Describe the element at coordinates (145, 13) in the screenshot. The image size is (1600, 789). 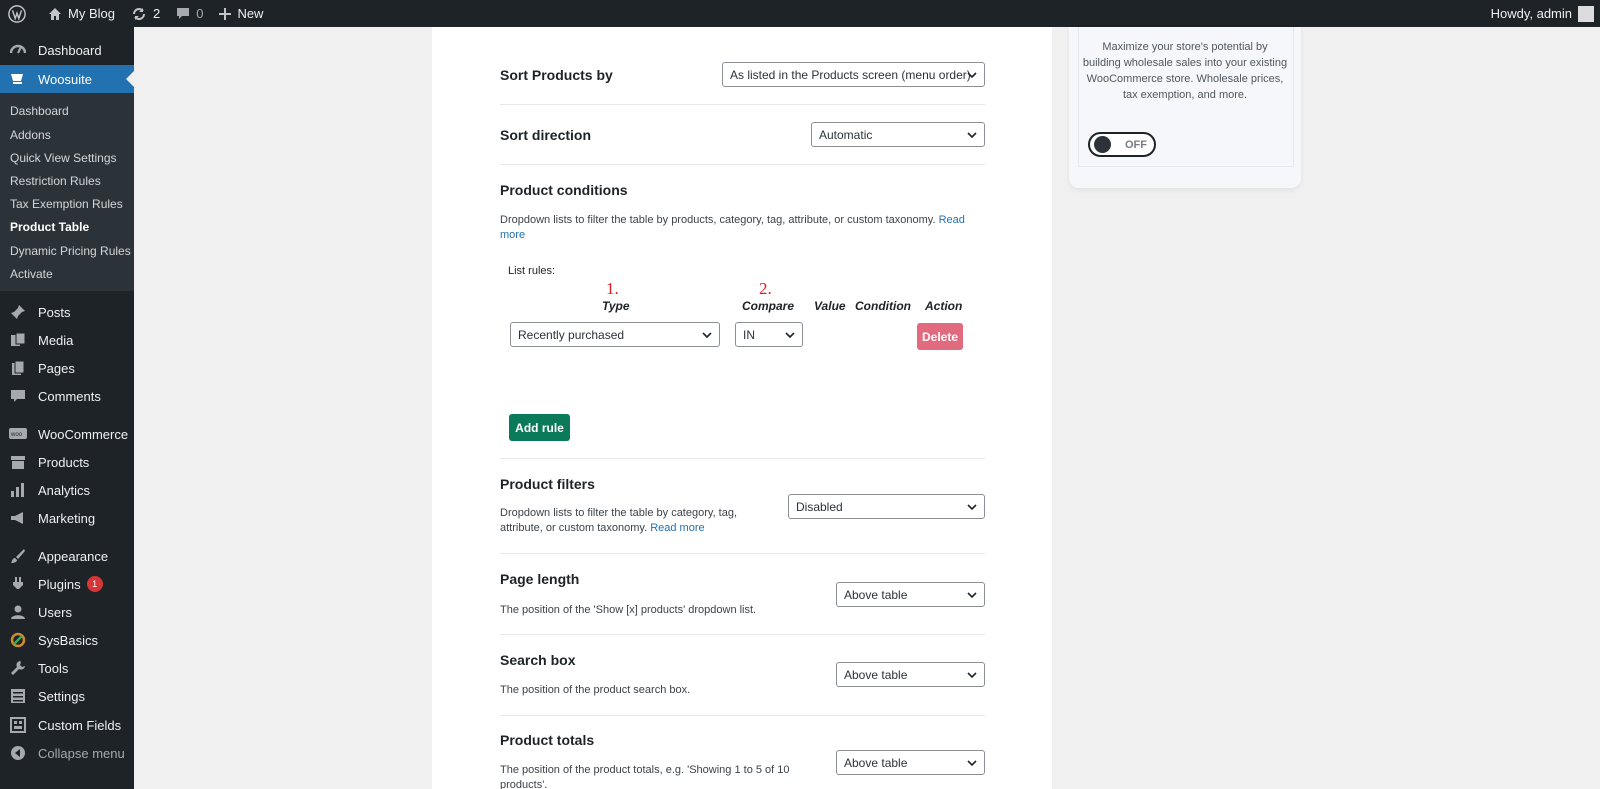
I see `updates-link: 2` at that location.